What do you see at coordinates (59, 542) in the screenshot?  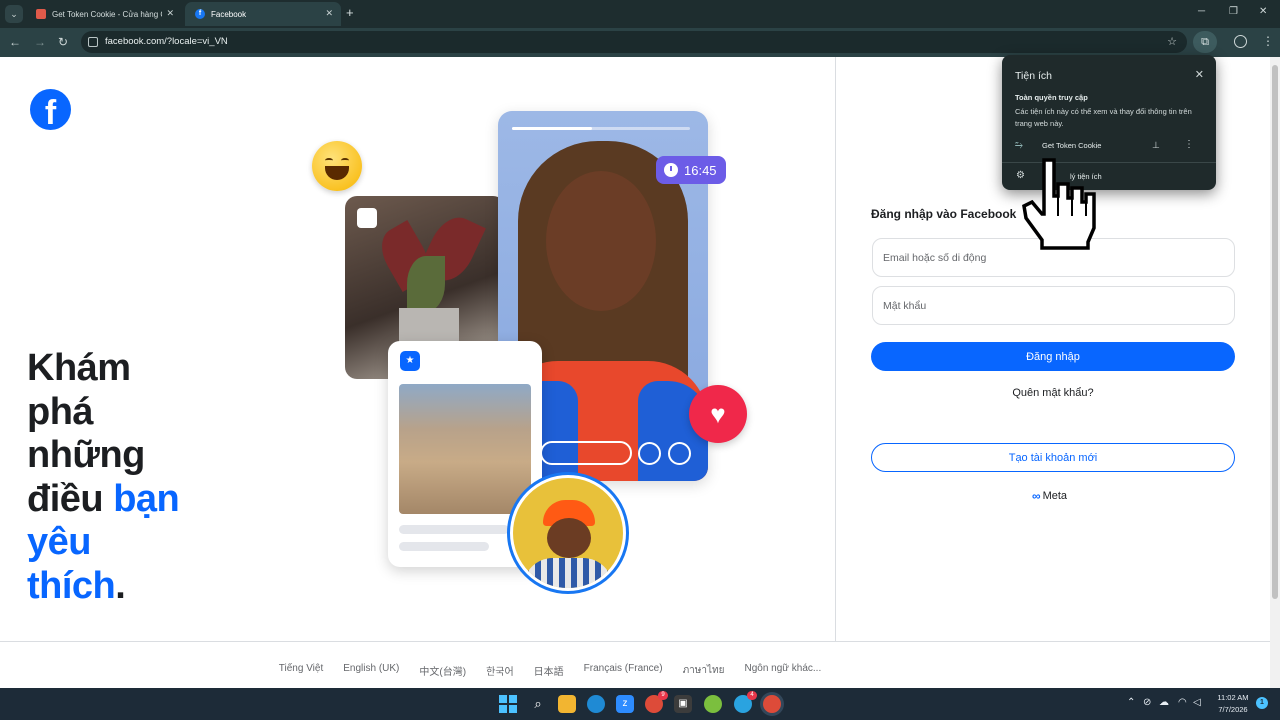 I see `hero-line-highlight: yêu` at bounding box center [59, 542].